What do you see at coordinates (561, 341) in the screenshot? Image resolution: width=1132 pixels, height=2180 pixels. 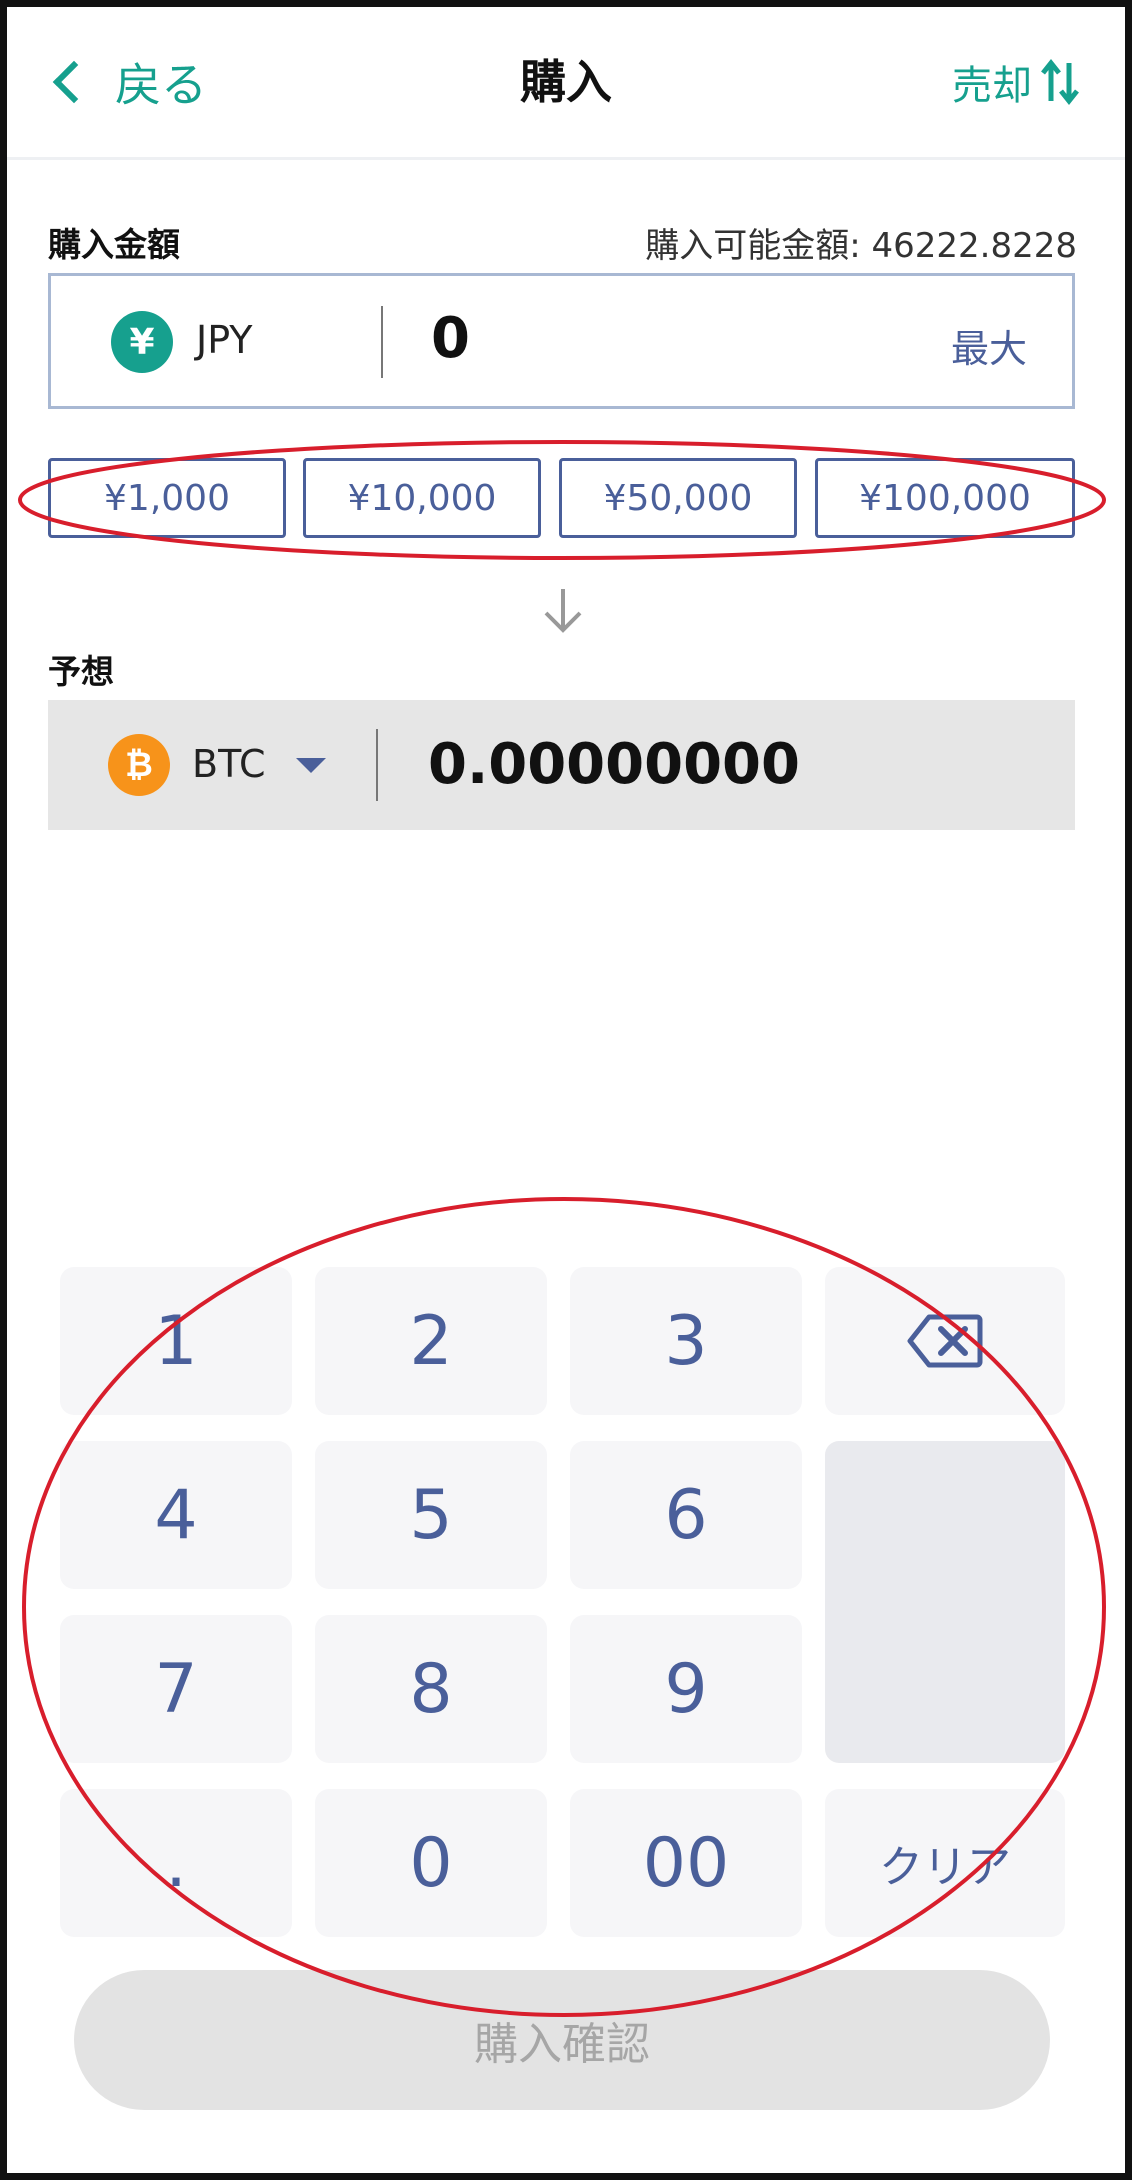 I see `amount-input-box: ¥ JPY 0 最大` at bounding box center [561, 341].